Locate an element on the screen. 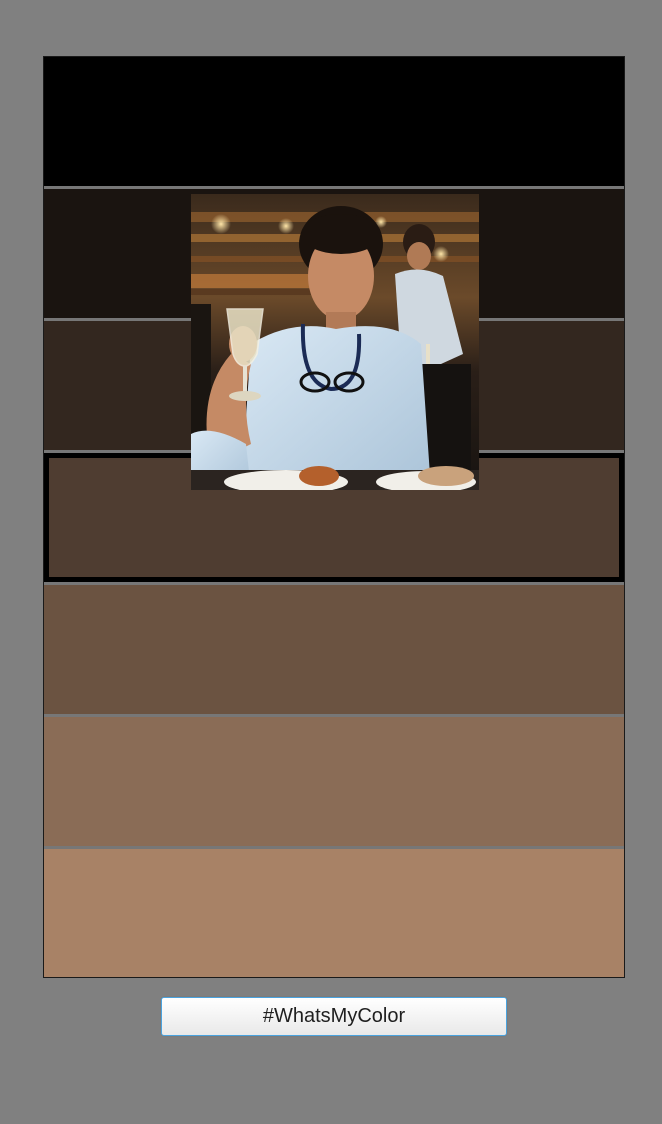 This screenshot has height=1124, width=662. portrait-image is located at coordinates (335, 342).